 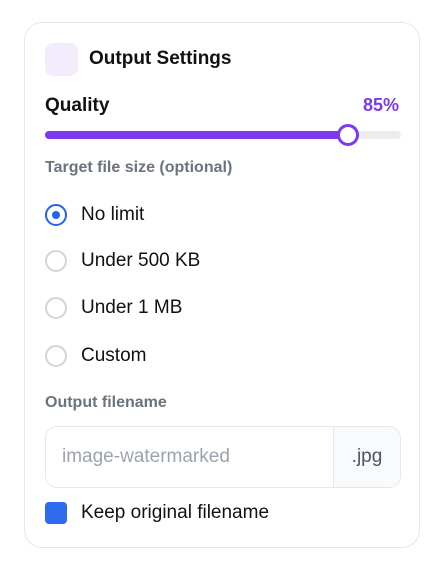 I want to click on keep-original-filename-option: Keep original filename, so click(x=157, y=513).